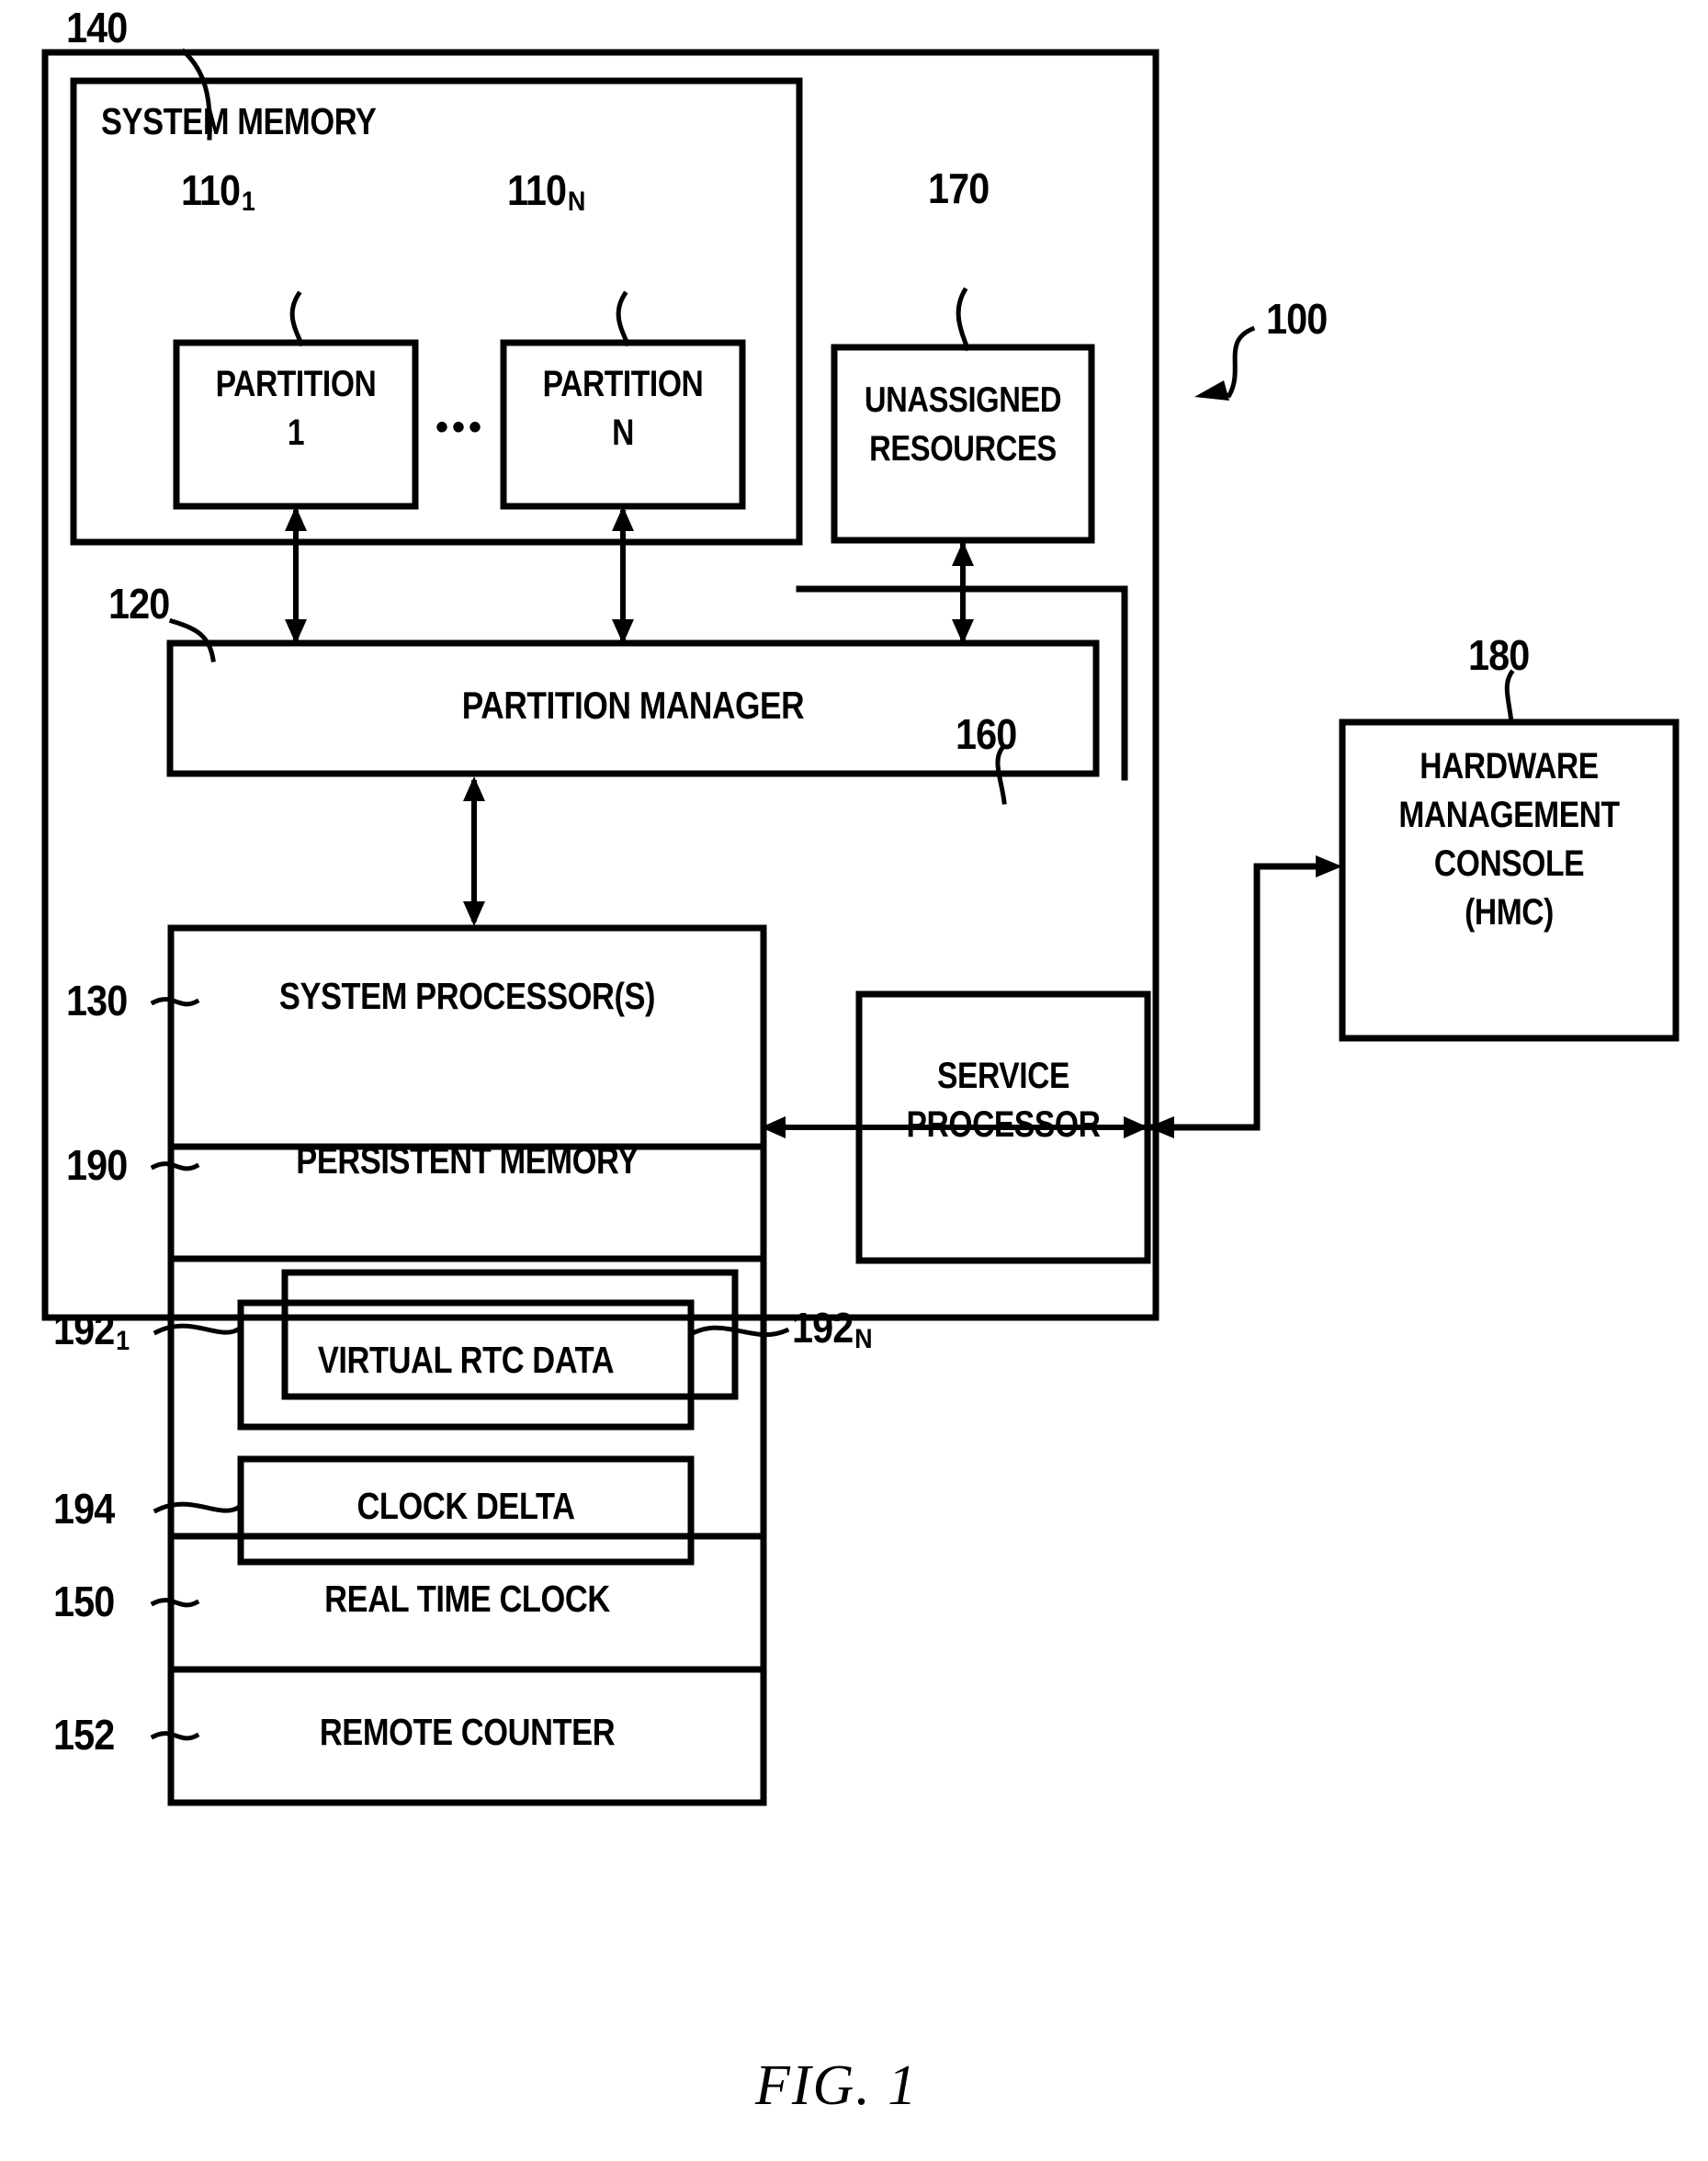  Describe the element at coordinates (959, 188) in the screenshot. I see `ref-170: 170` at that location.